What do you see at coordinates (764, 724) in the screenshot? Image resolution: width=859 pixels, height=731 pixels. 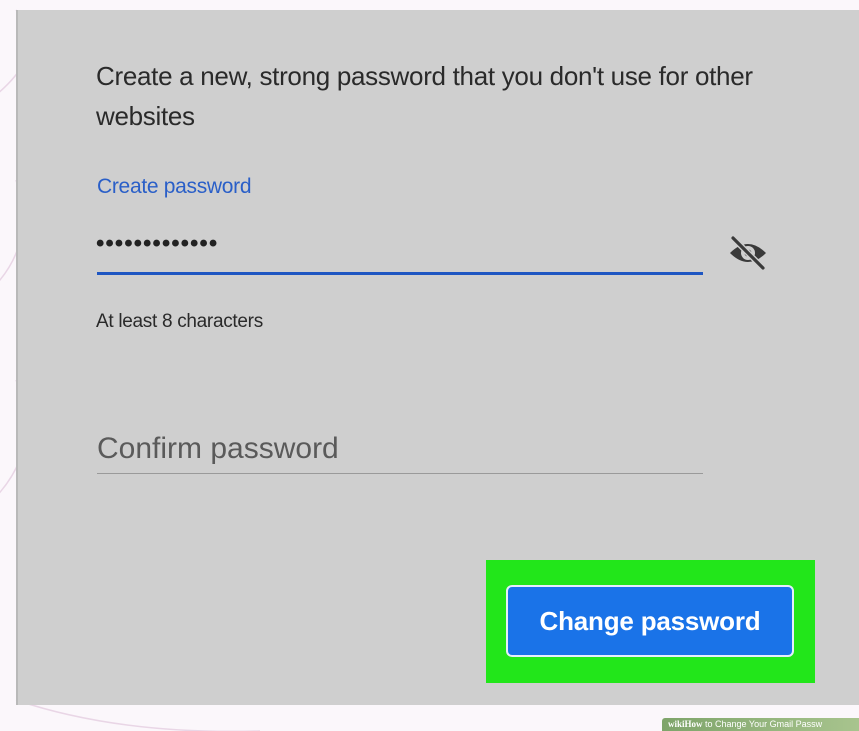 I see `watermark-text: to Change Your Gmail Passw` at bounding box center [764, 724].